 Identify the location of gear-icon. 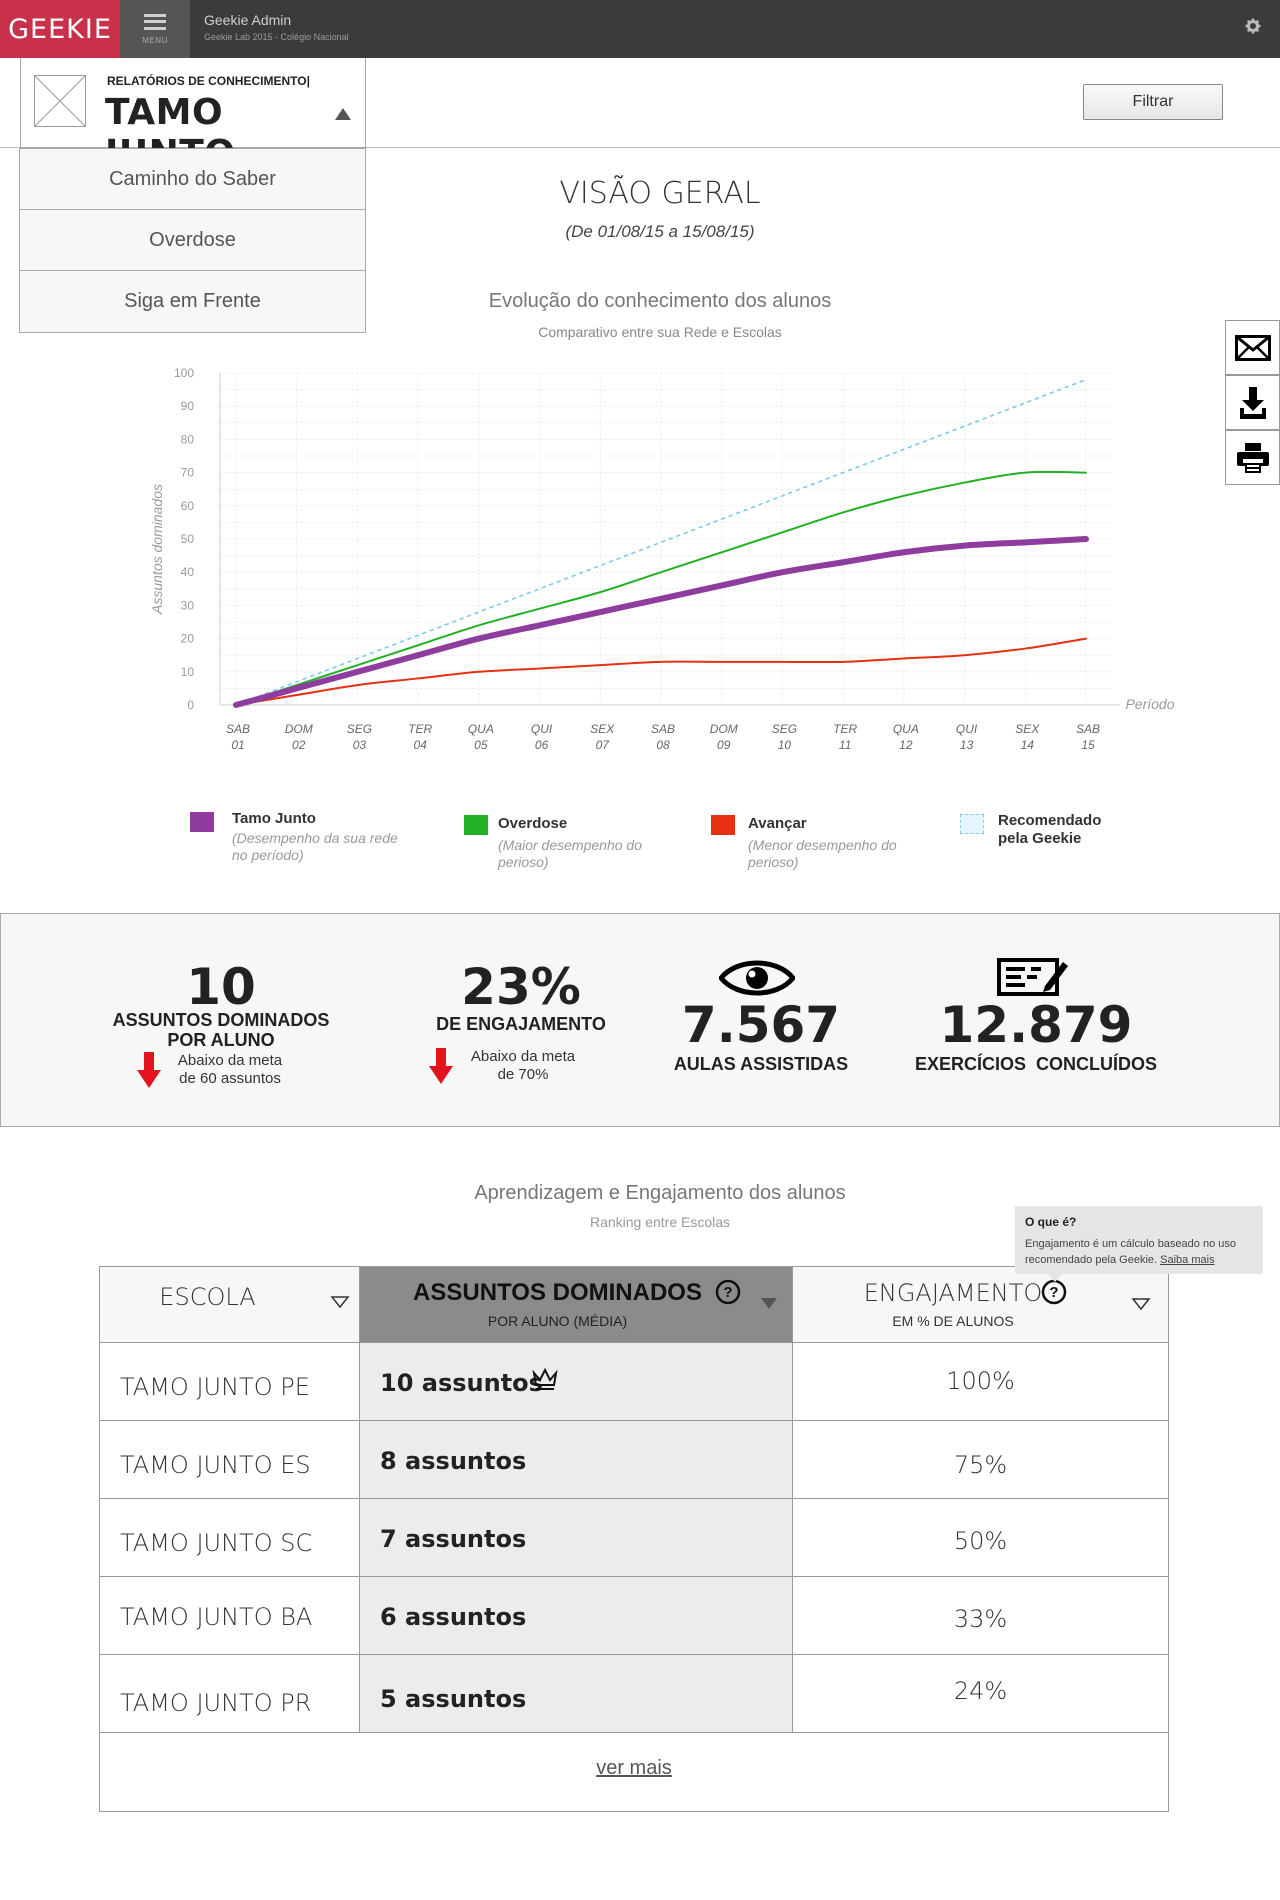
(1253, 27).